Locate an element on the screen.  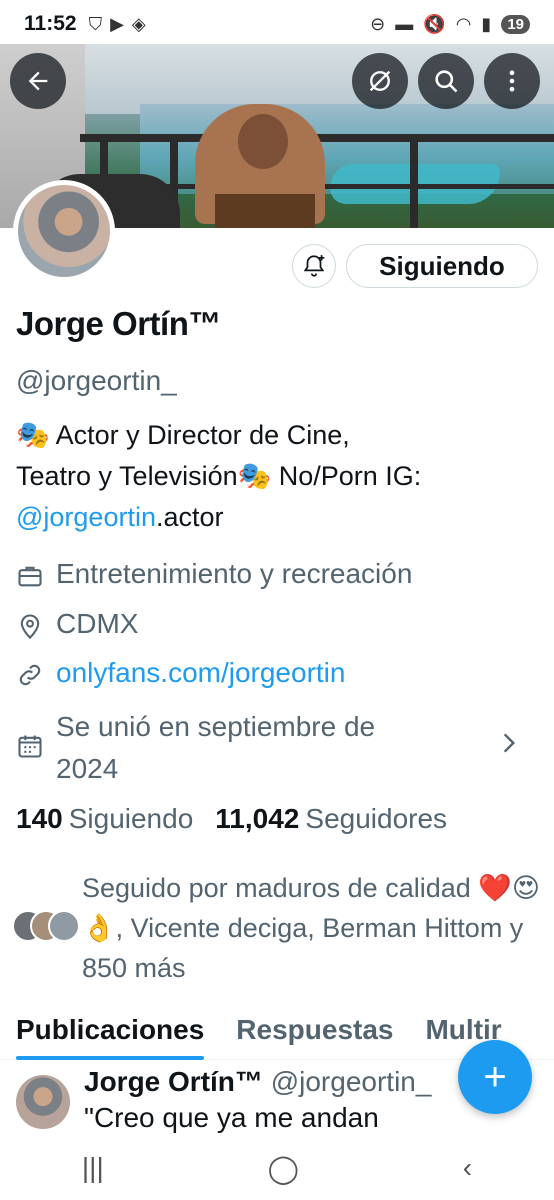
following-stat: 140 Siguiendo is located at coordinates (104, 819).